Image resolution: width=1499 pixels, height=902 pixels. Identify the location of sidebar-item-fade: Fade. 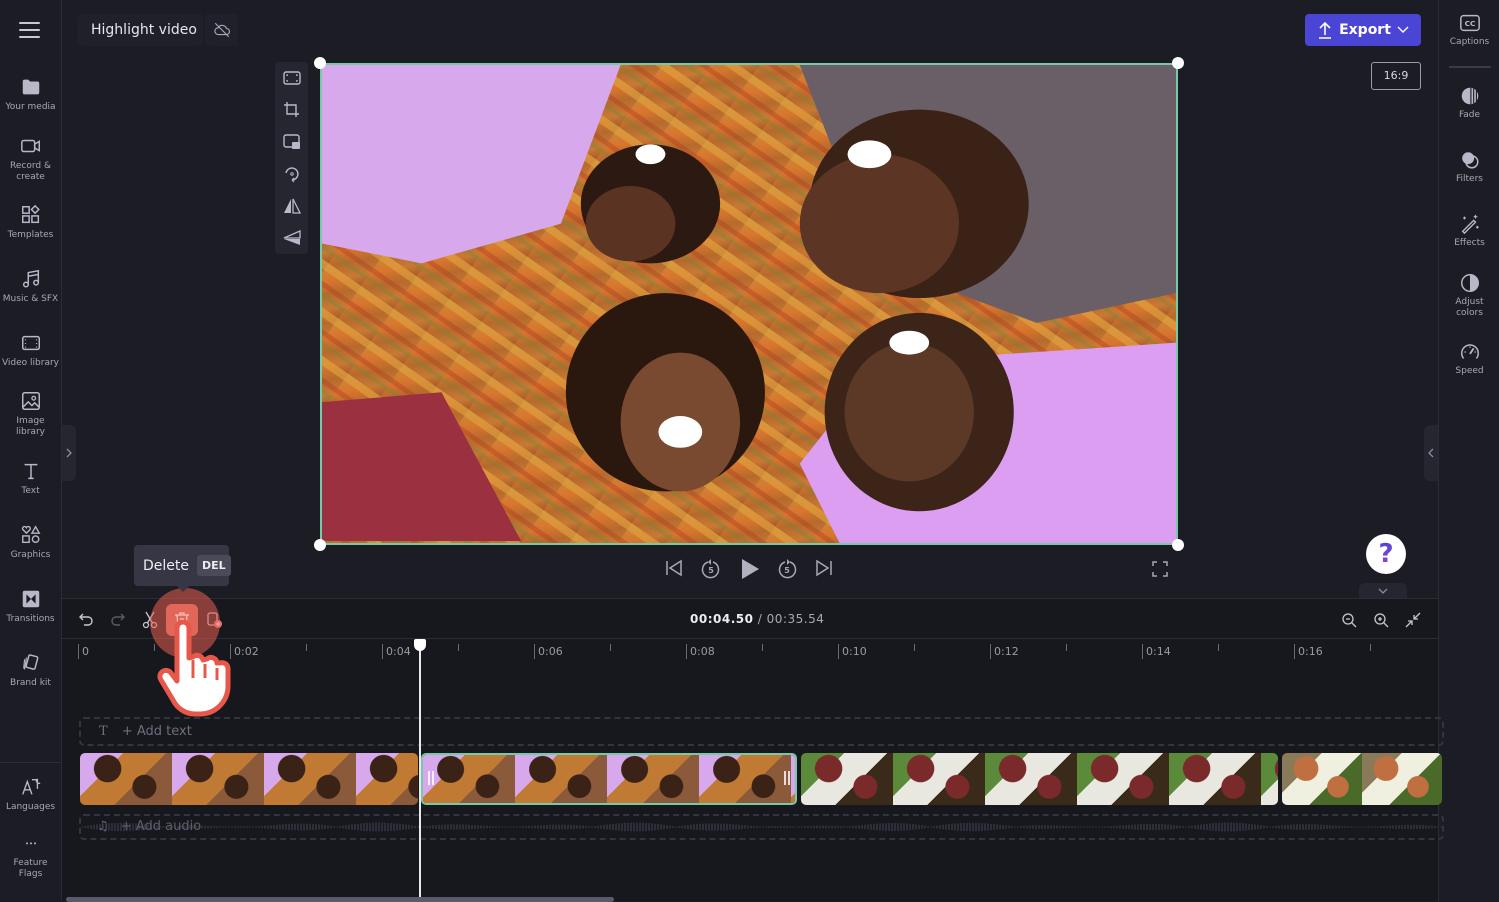
(1469, 103).